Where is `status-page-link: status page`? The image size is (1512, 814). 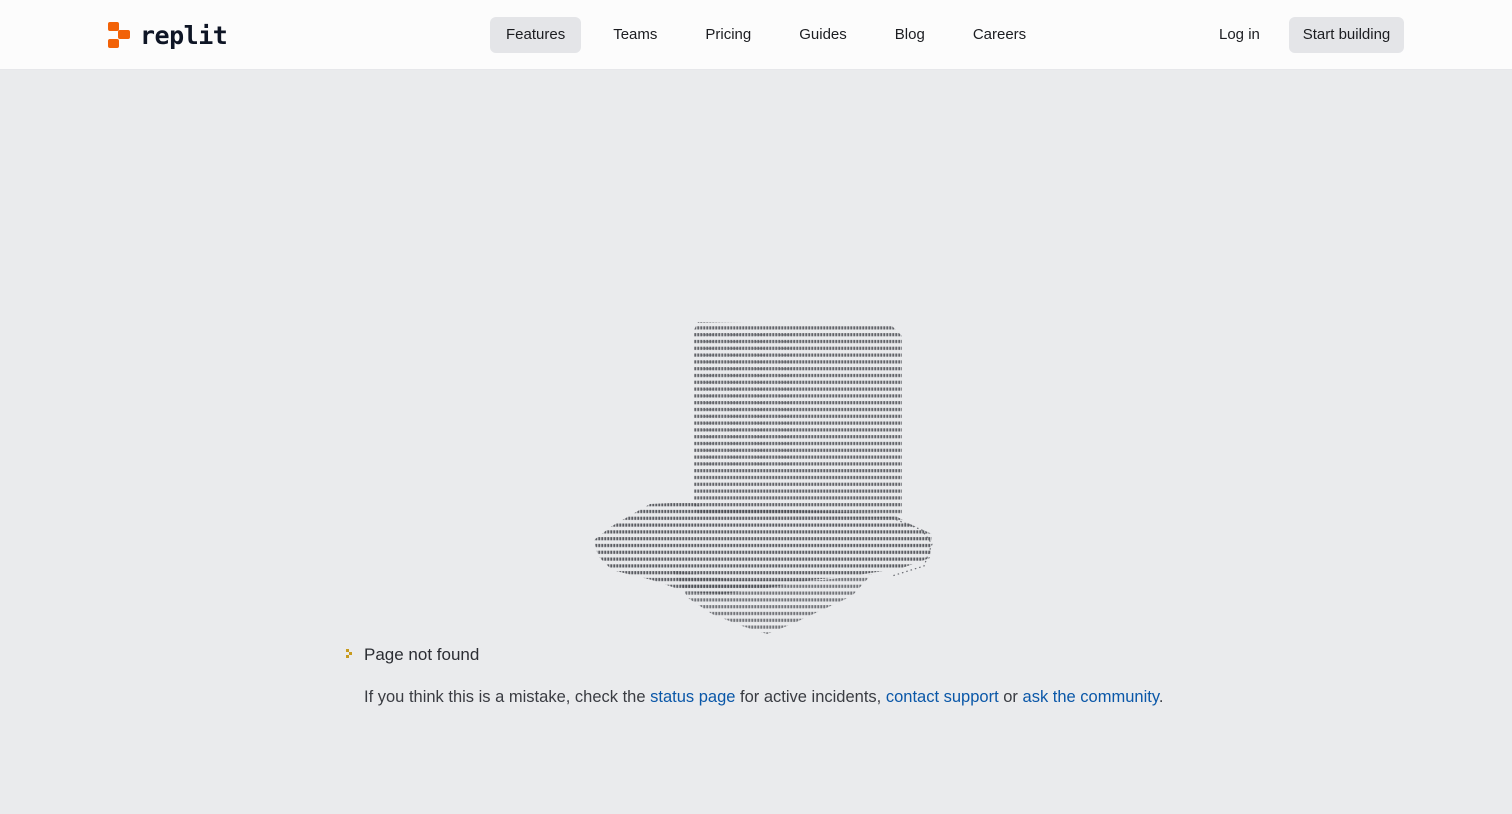
status-page-link: status page is located at coordinates (692, 697).